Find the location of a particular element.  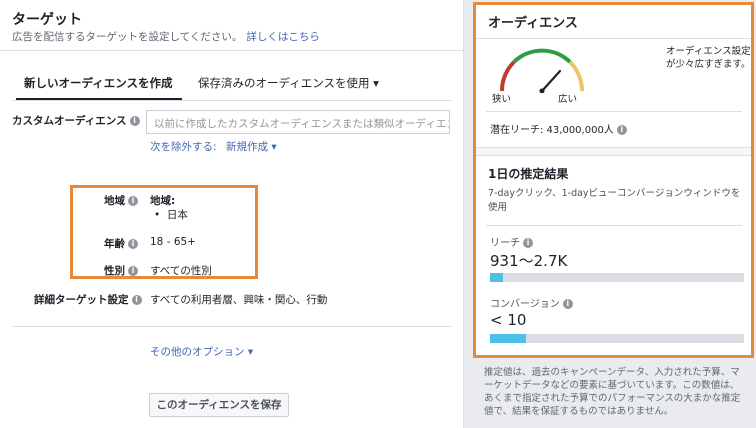

learn-more-link: 詳しくはこちら is located at coordinates (283, 37).